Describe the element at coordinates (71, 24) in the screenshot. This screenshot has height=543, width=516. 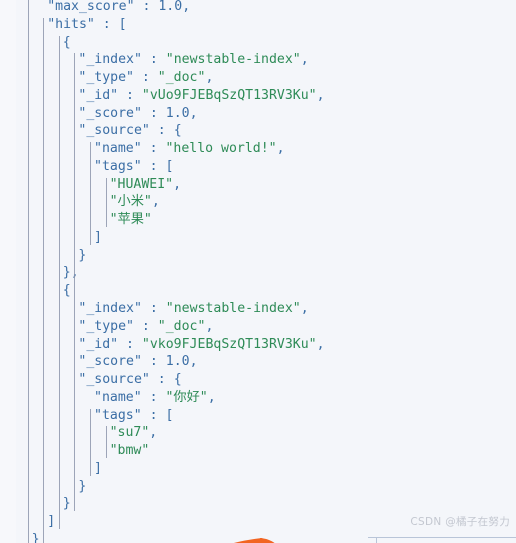
I see `code-token: "hits"` at that location.